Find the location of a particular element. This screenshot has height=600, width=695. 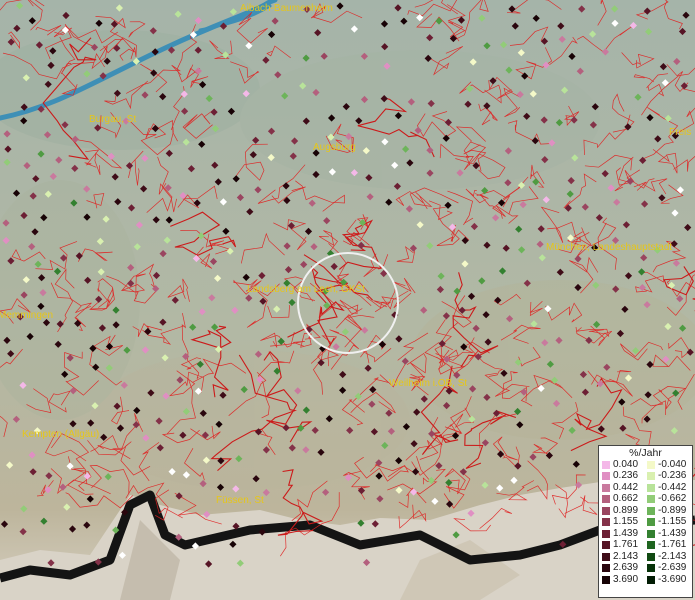

legend-entry: -0.236 is located at coordinates (669, 477).